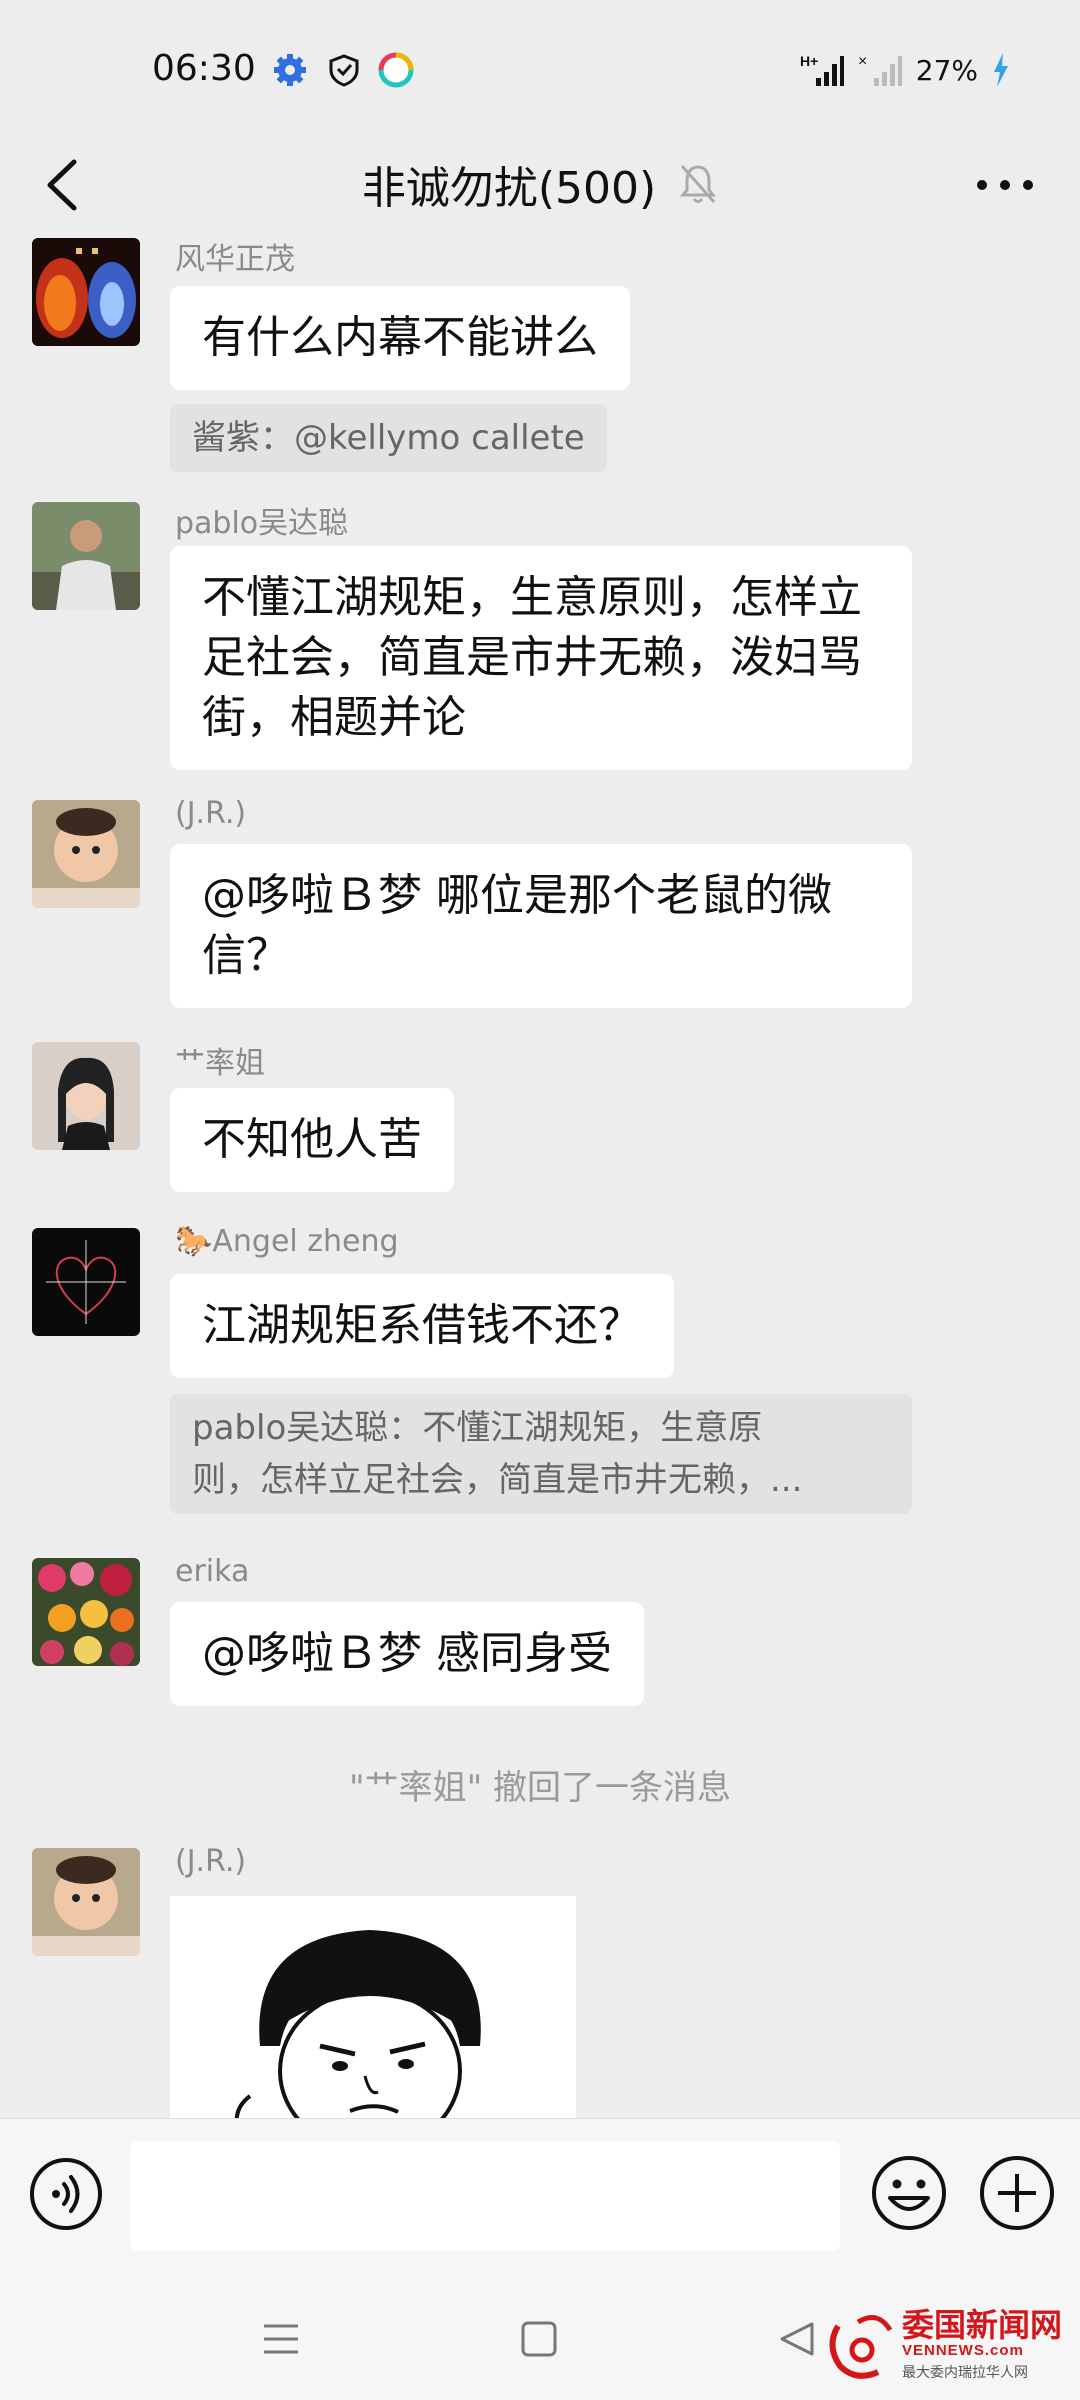 The image size is (1080, 2400). Describe the element at coordinates (822, 69) in the screenshot. I see `signal-hplus-icon: H+` at that location.